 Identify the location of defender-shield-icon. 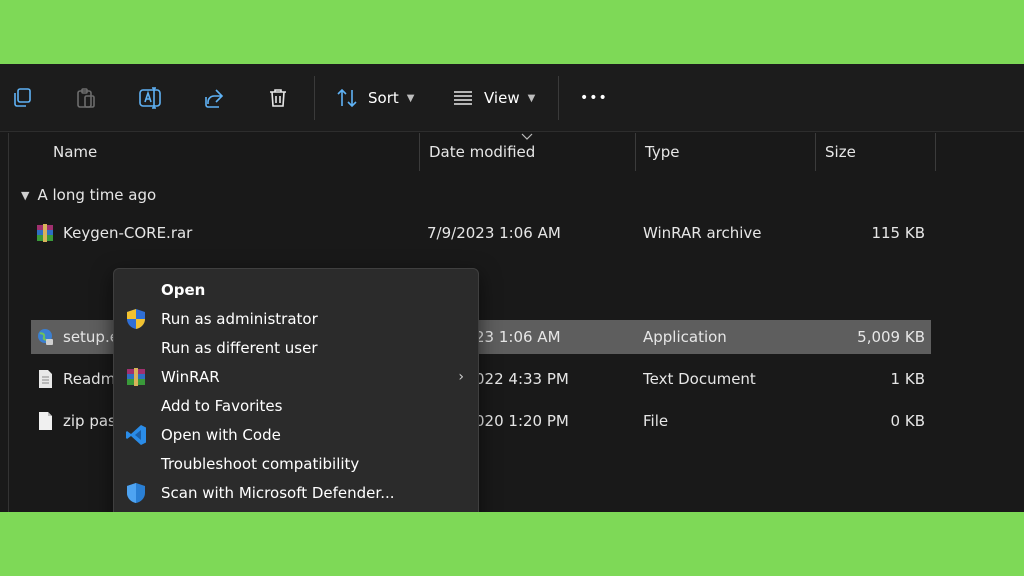
(136, 493).